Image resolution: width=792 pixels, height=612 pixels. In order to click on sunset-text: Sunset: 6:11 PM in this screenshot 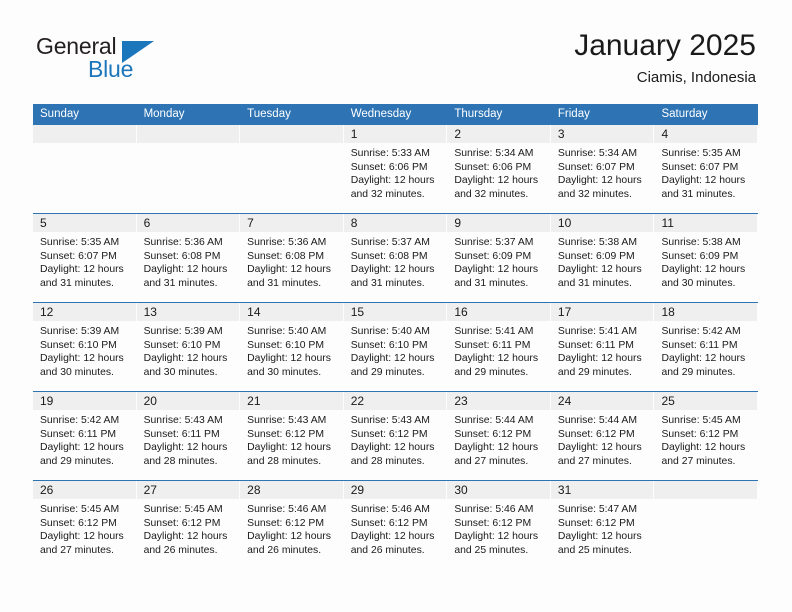, I will do `click(78, 434)`.